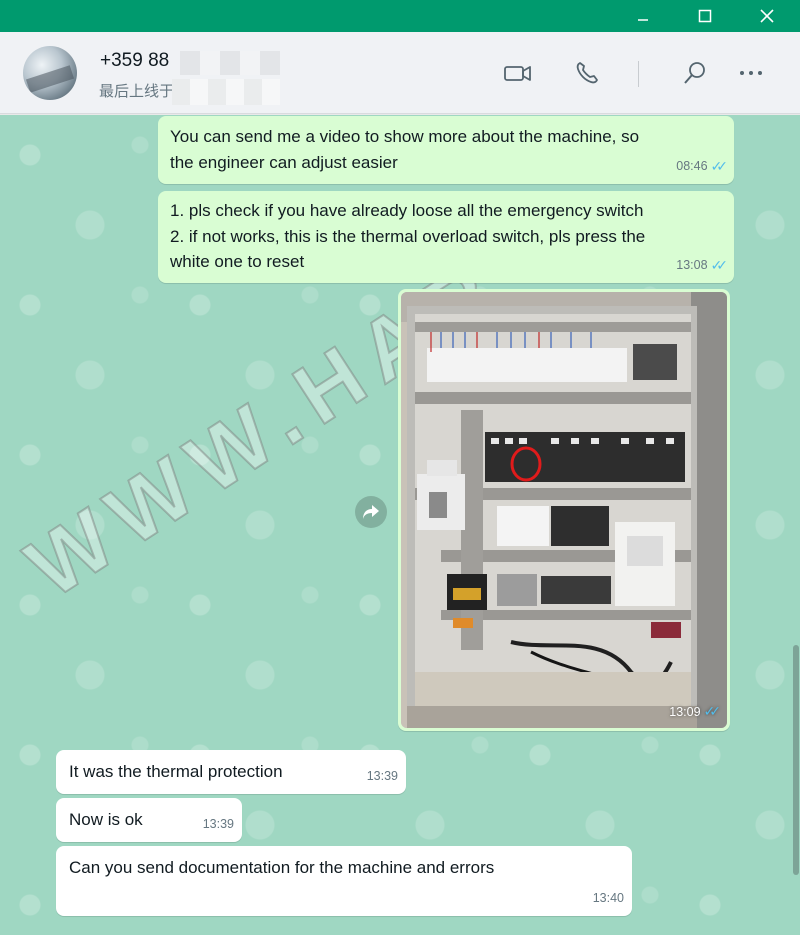 The height and width of the screenshot is (935, 800). Describe the element at coordinates (685, 711) in the screenshot. I see `message-time: 13:09` at that location.